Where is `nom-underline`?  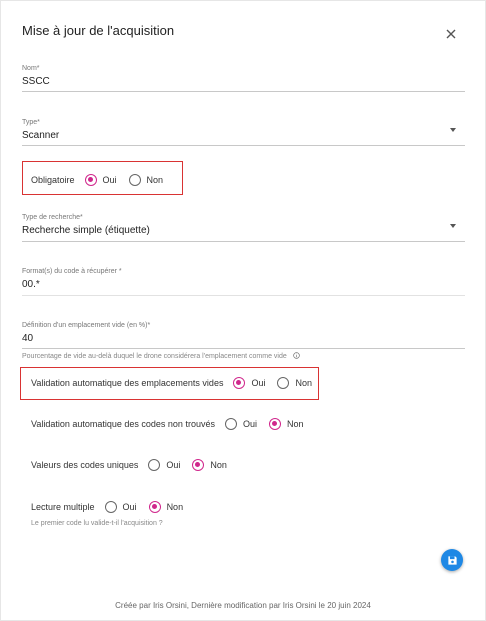
nom-underline is located at coordinates (243, 91).